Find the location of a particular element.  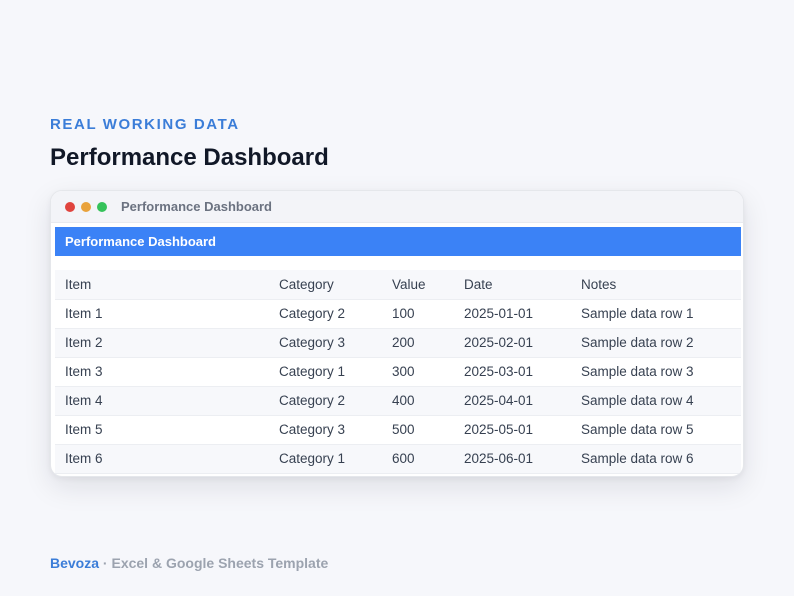

cell-item: Item 4 is located at coordinates (162, 401).